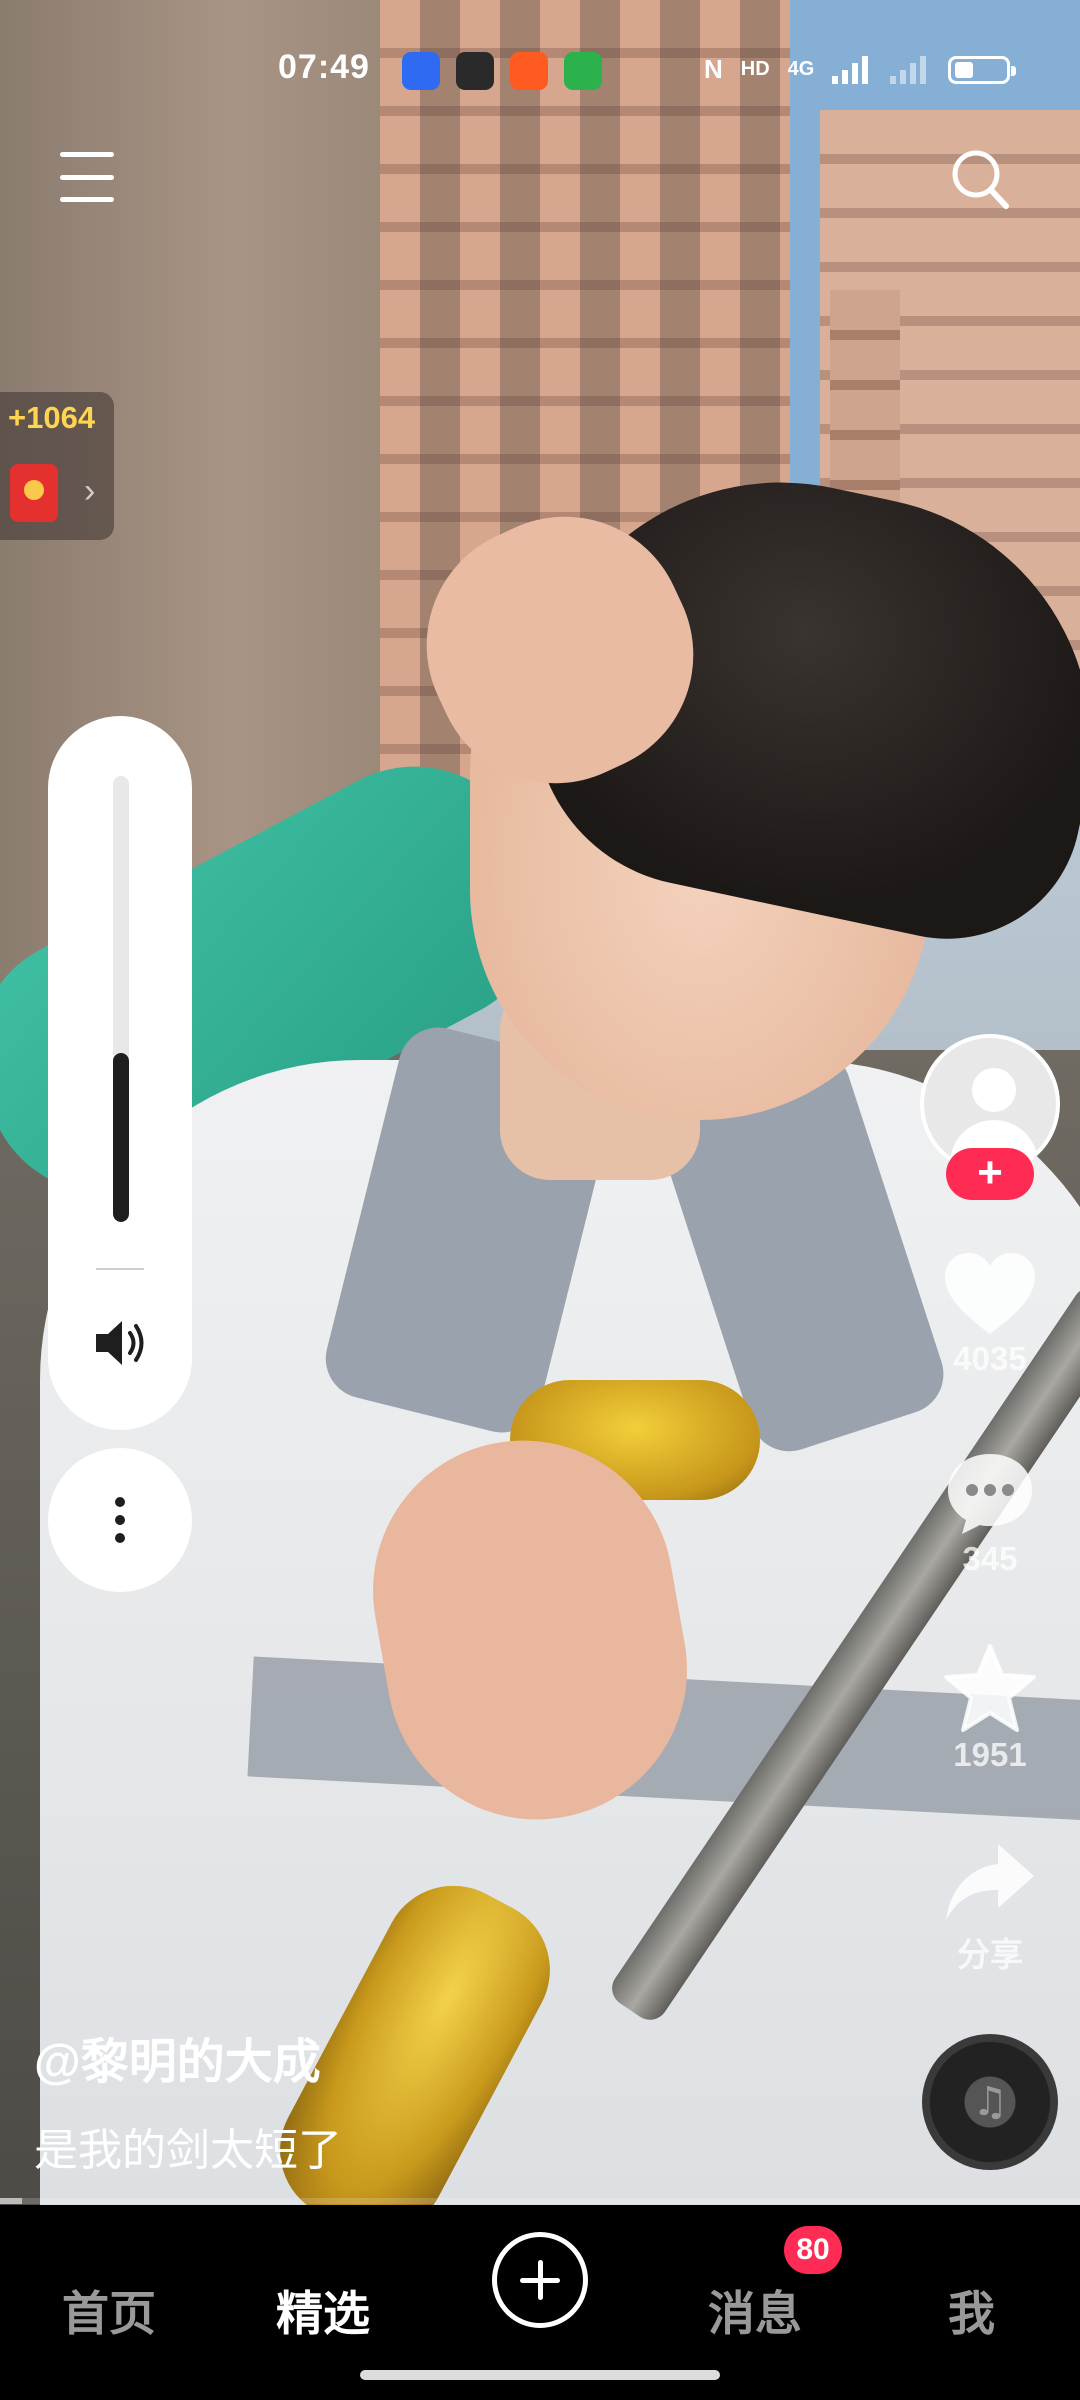 The width and height of the screenshot is (1080, 2400). Describe the element at coordinates (324, 67) in the screenshot. I see `status-time: 07:49` at that location.